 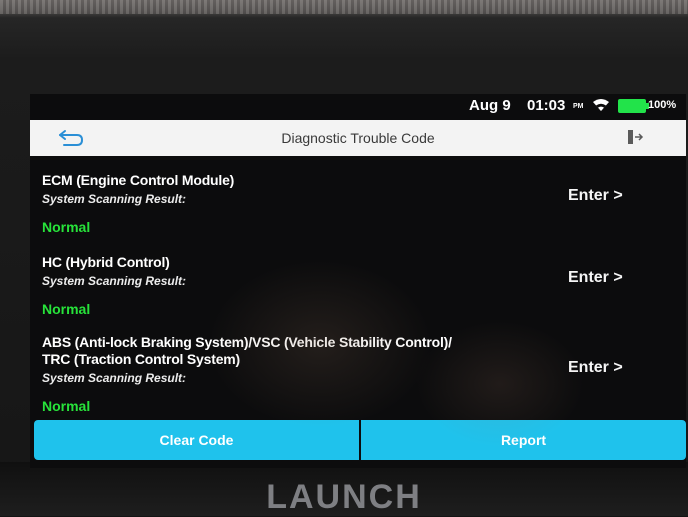 I want to click on status-date: Aug 9, so click(x=490, y=105).